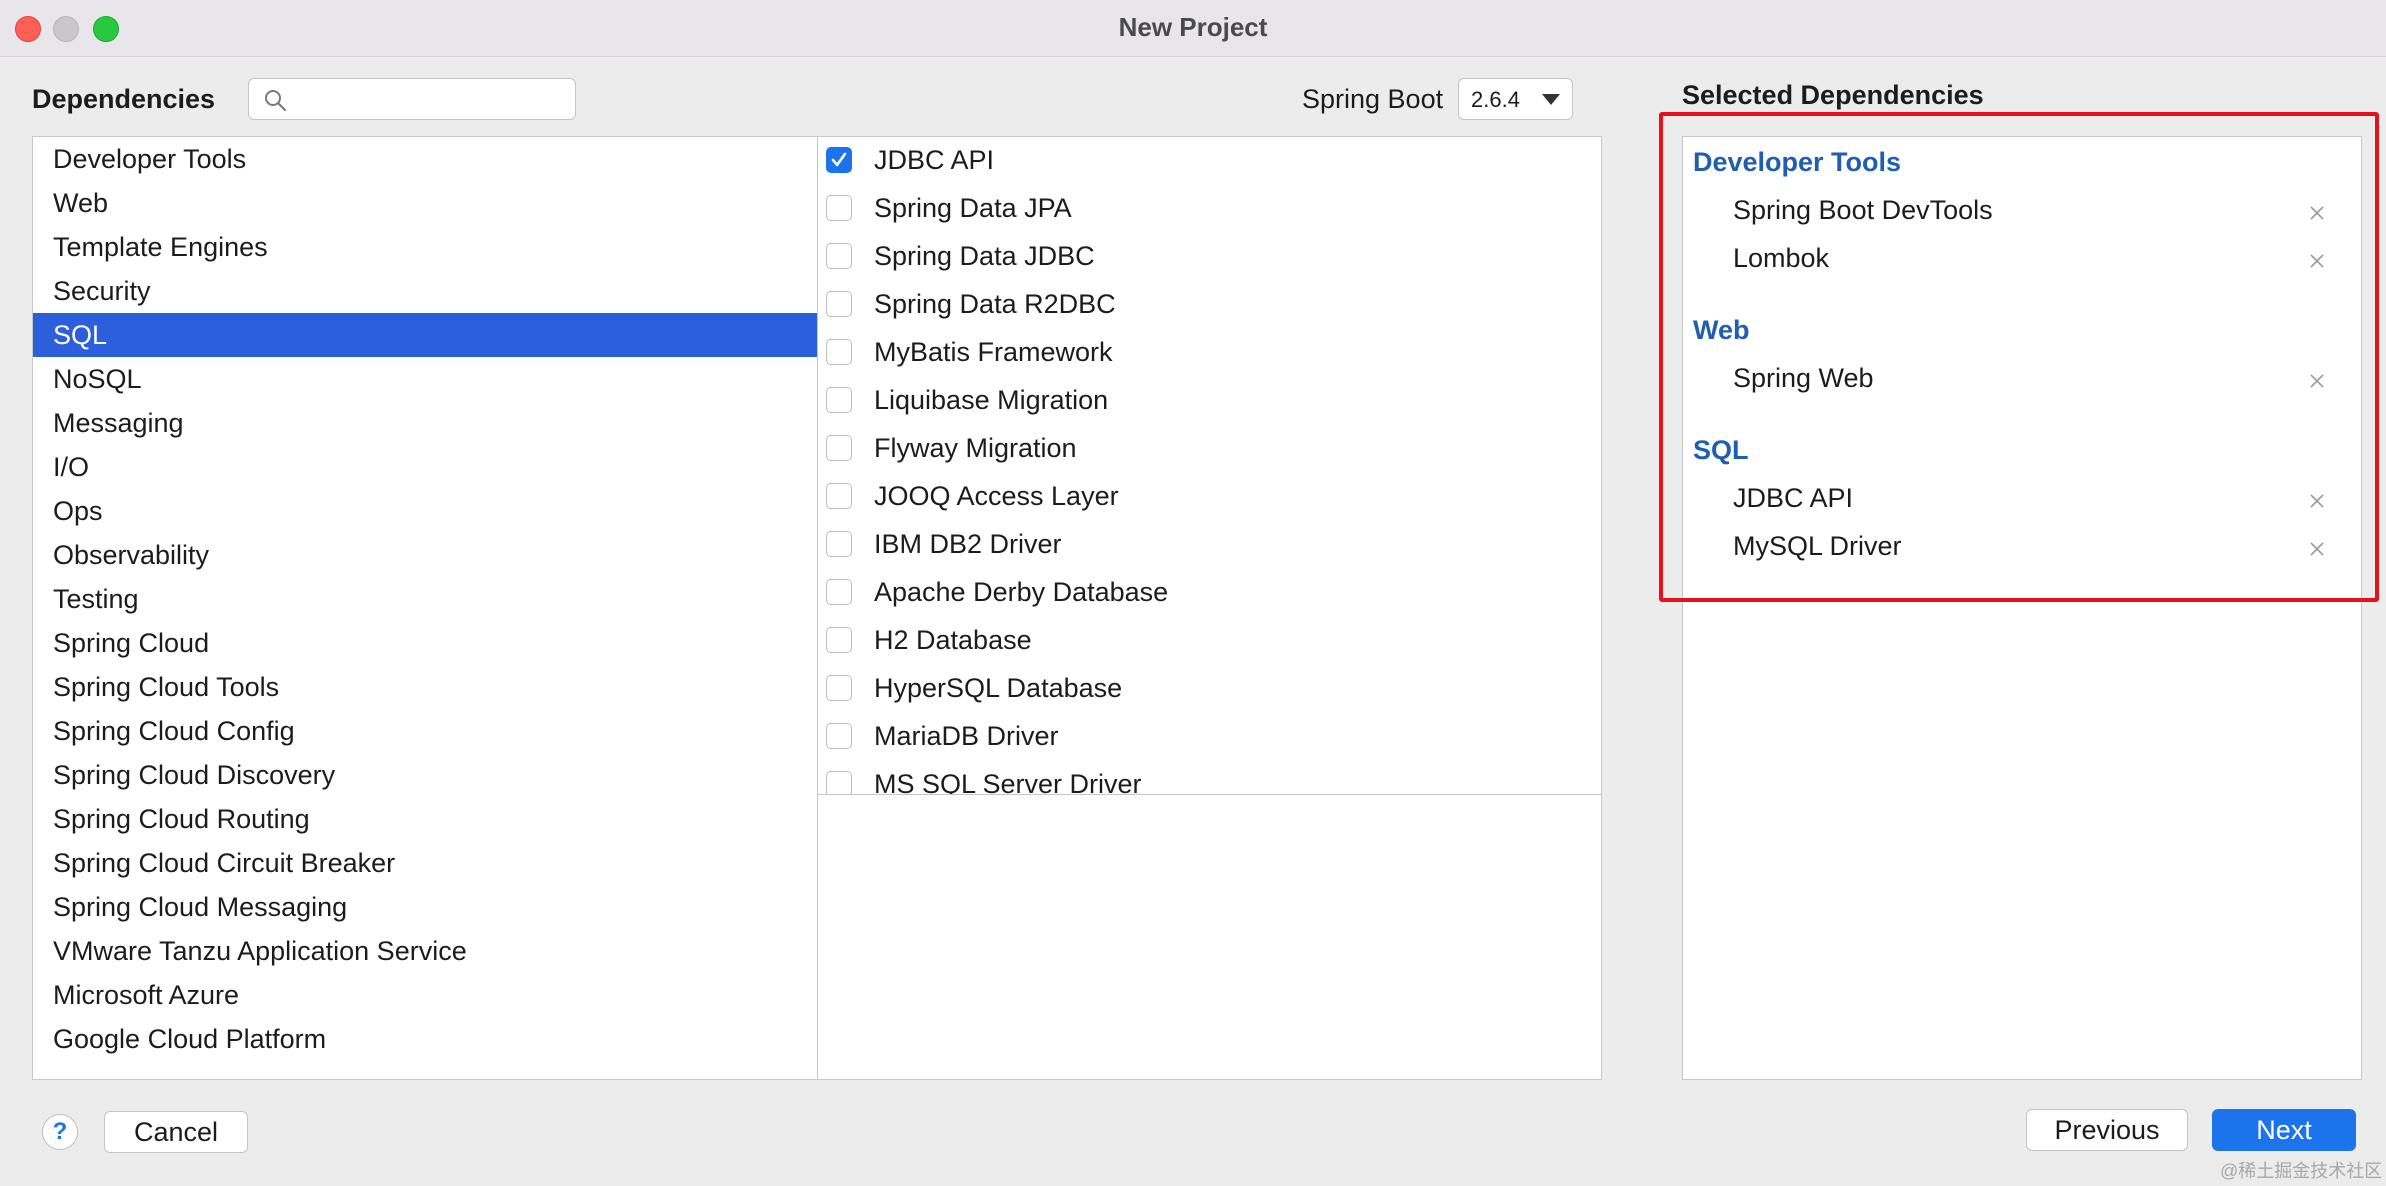 The width and height of the screenshot is (2386, 1186). Describe the element at coordinates (425, 379) in the screenshot. I see `category-item: NoSQL` at that location.